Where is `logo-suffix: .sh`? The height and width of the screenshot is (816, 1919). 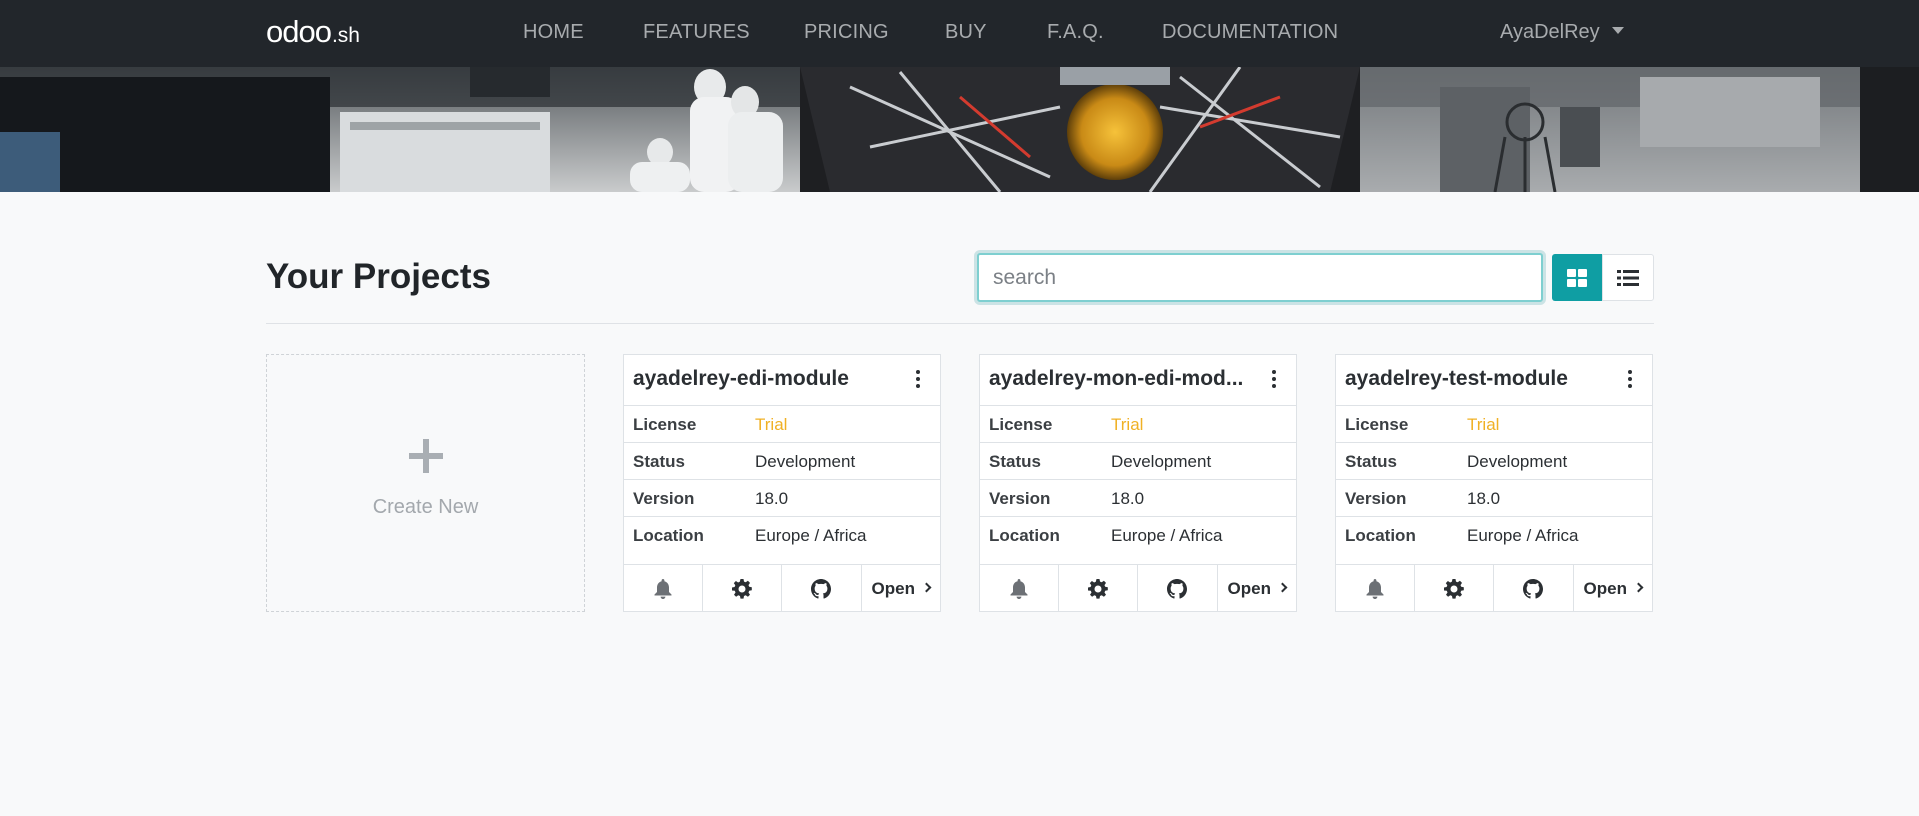 logo-suffix: .sh is located at coordinates (345, 35).